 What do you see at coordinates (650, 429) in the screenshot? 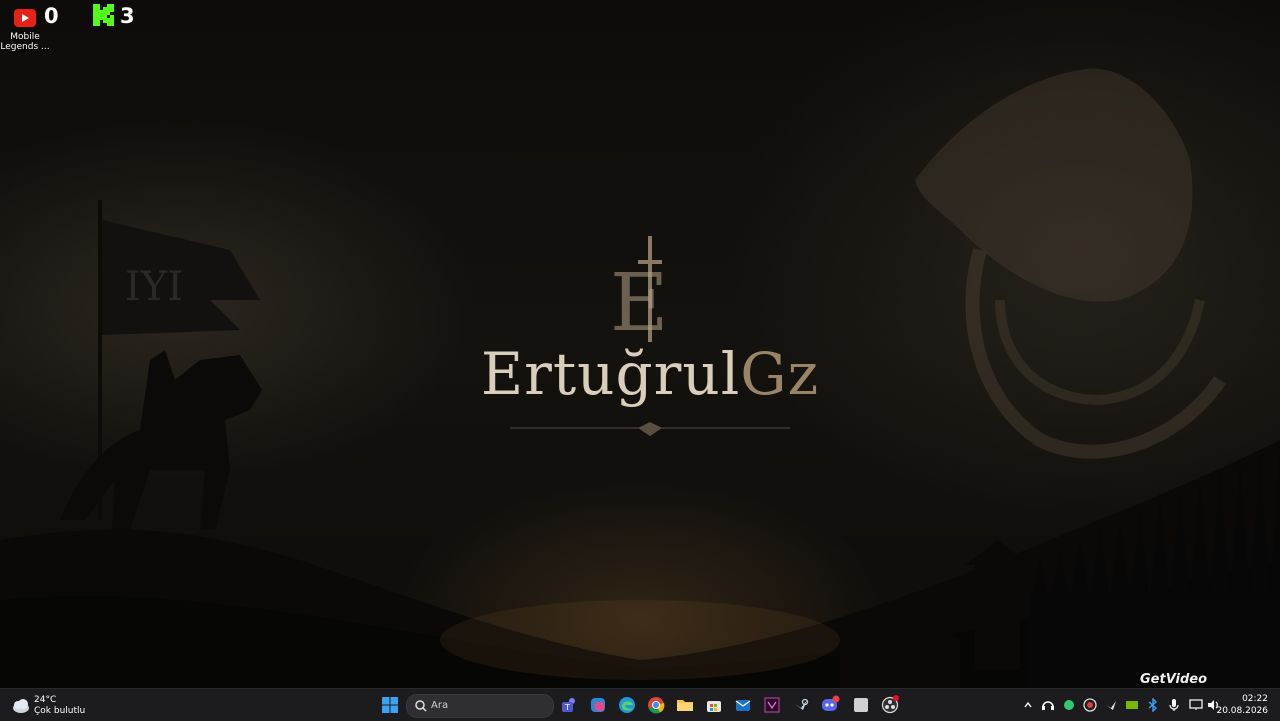
I see `ornament-divider` at bounding box center [650, 429].